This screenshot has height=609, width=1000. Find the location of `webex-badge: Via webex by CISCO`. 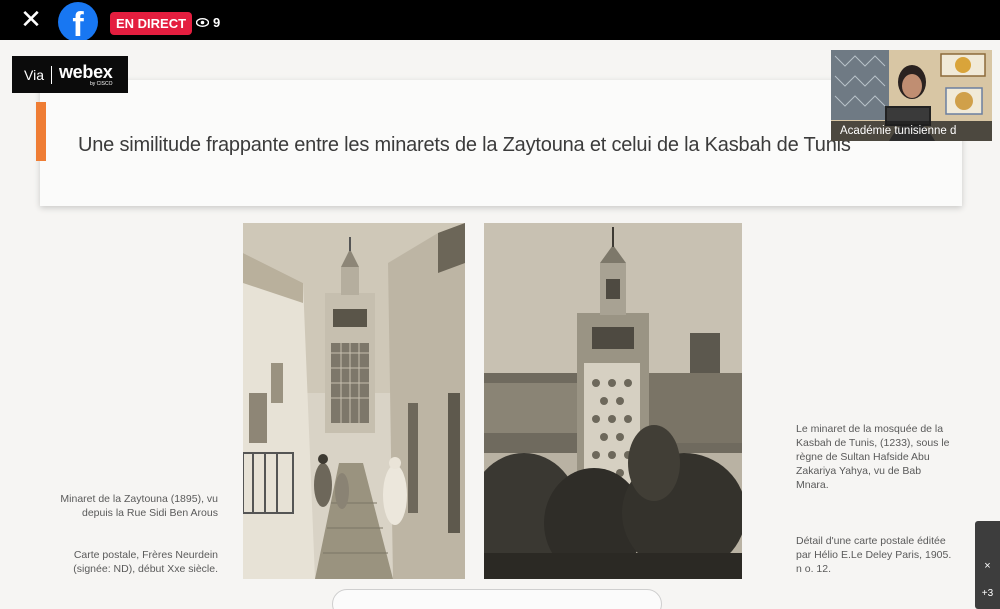

webex-badge: Via webex by CISCO is located at coordinates (70, 74).